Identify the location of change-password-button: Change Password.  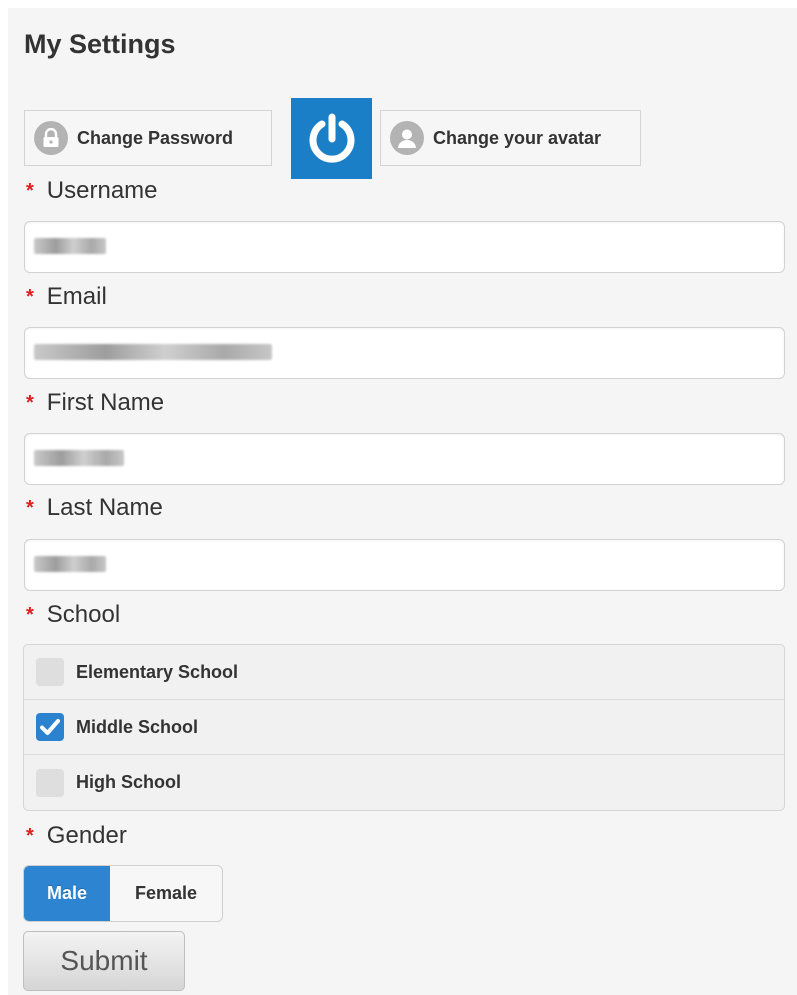
(148, 138).